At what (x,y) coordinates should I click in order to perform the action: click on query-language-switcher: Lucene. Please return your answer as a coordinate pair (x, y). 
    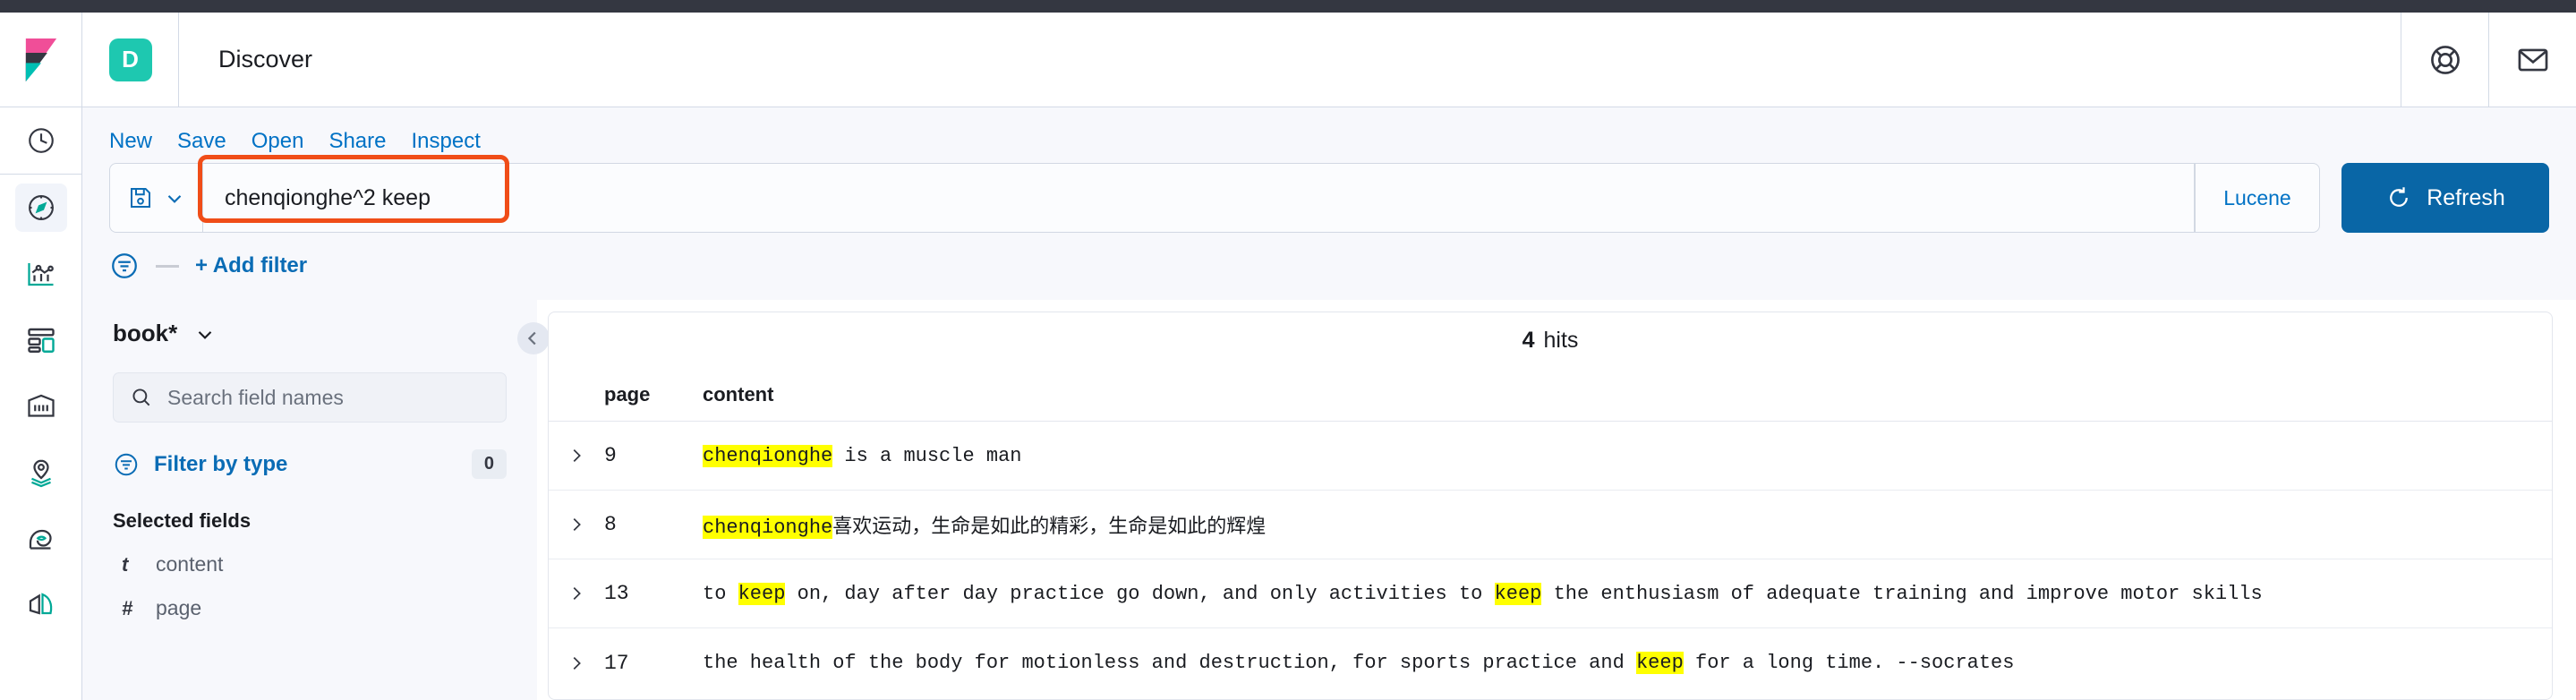
    Looking at the image, I should click on (2257, 198).